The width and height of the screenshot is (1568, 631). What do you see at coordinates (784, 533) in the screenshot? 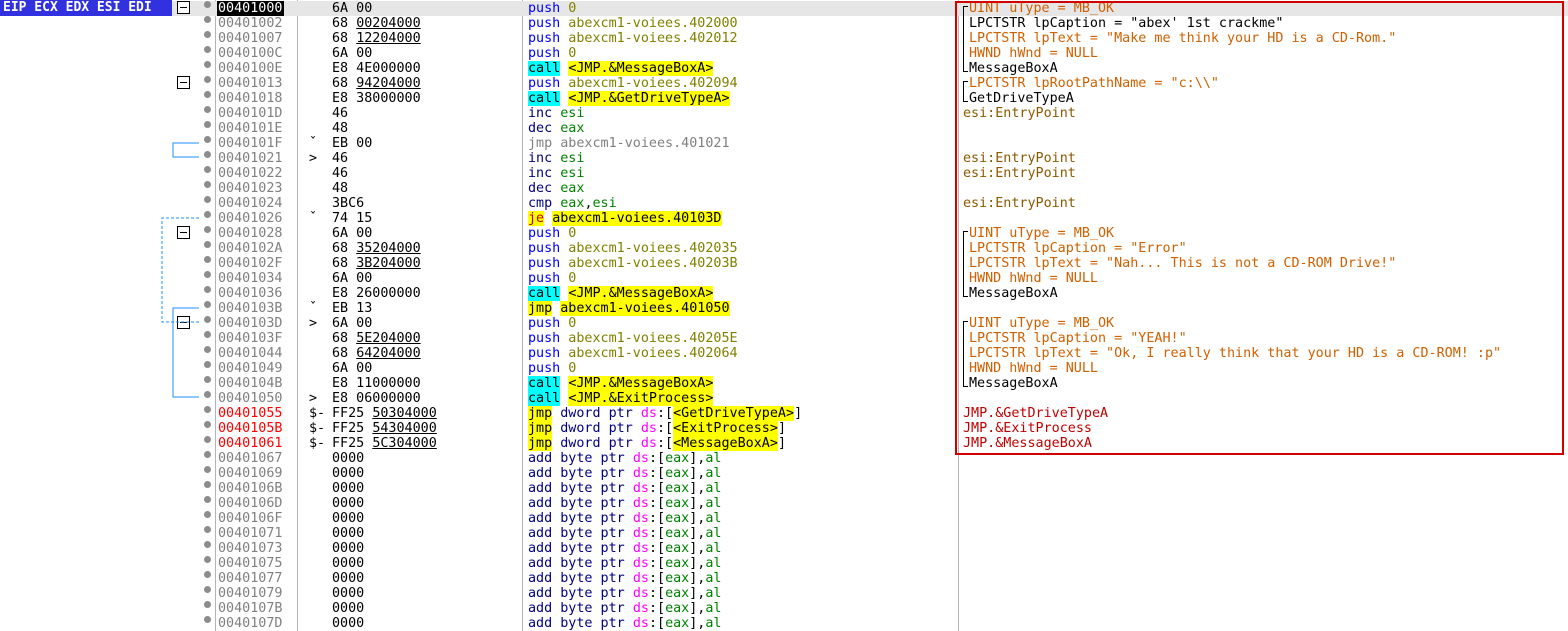
I see `disasm-row: 00401071 0000 add byte ptr ds:[eax],al` at bounding box center [784, 533].